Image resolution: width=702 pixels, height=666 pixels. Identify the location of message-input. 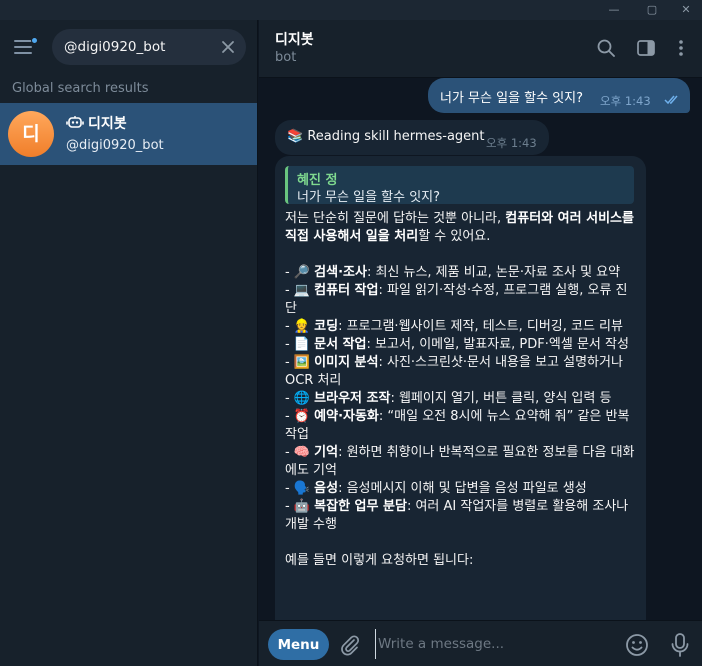
(495, 644).